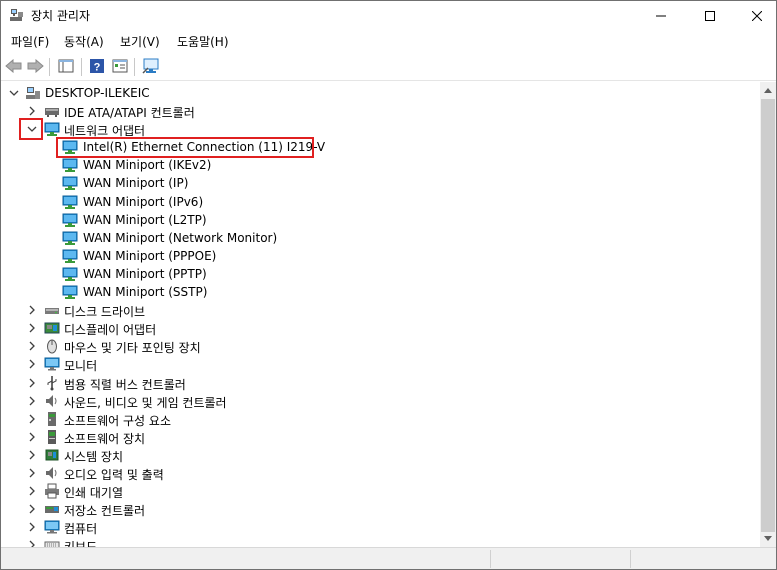 The height and width of the screenshot is (570, 777). I want to click on tree-device-label: WAN Miniport (SSTP), so click(145, 292).